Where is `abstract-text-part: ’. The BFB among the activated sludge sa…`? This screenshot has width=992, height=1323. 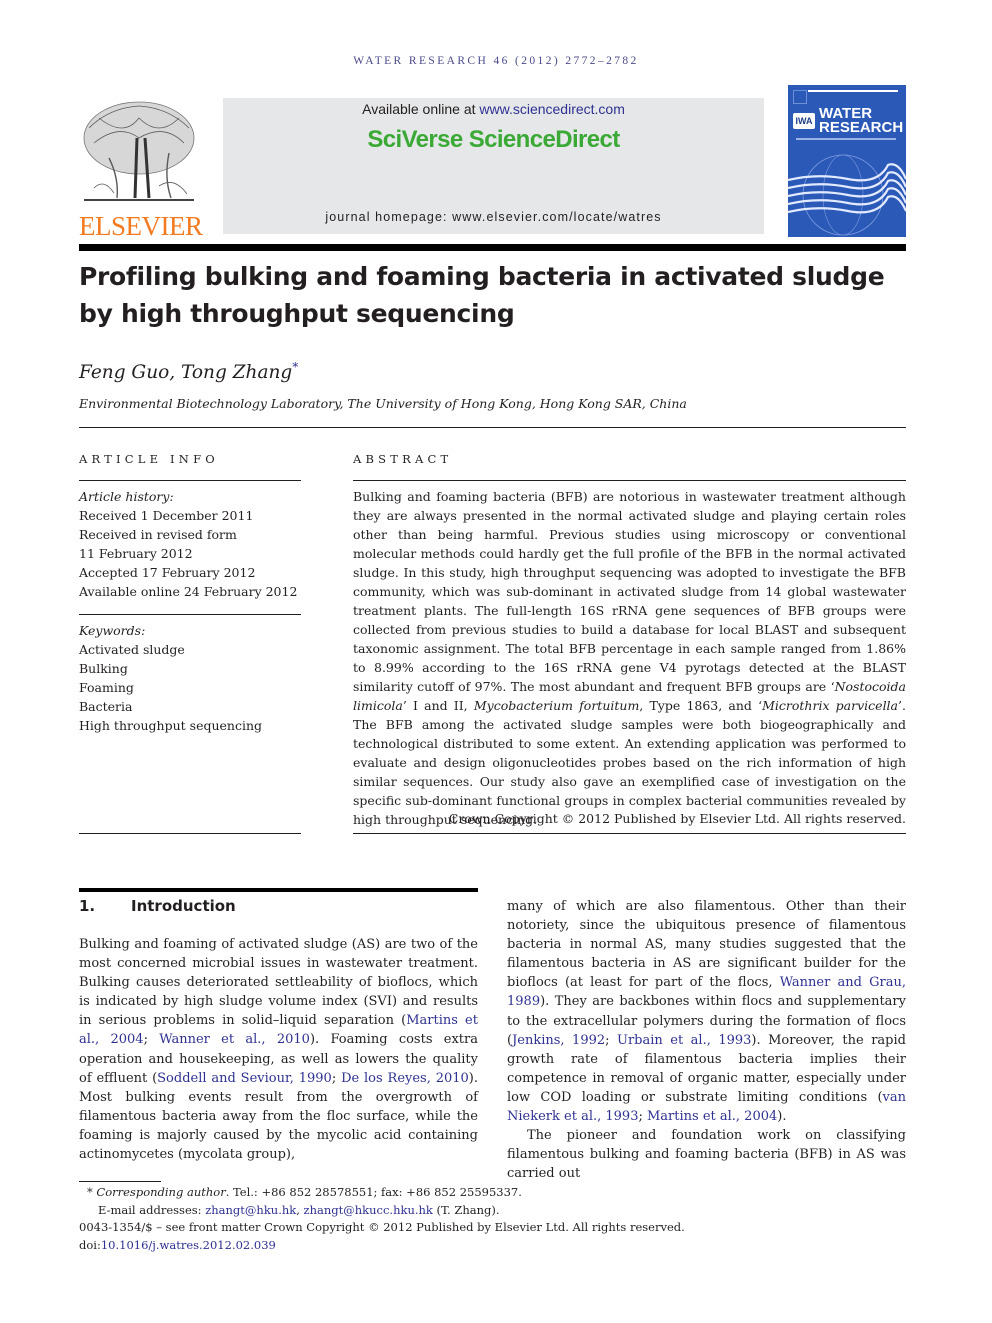 abstract-text-part: ’. The BFB among the activated sludge sa… is located at coordinates (629, 762).